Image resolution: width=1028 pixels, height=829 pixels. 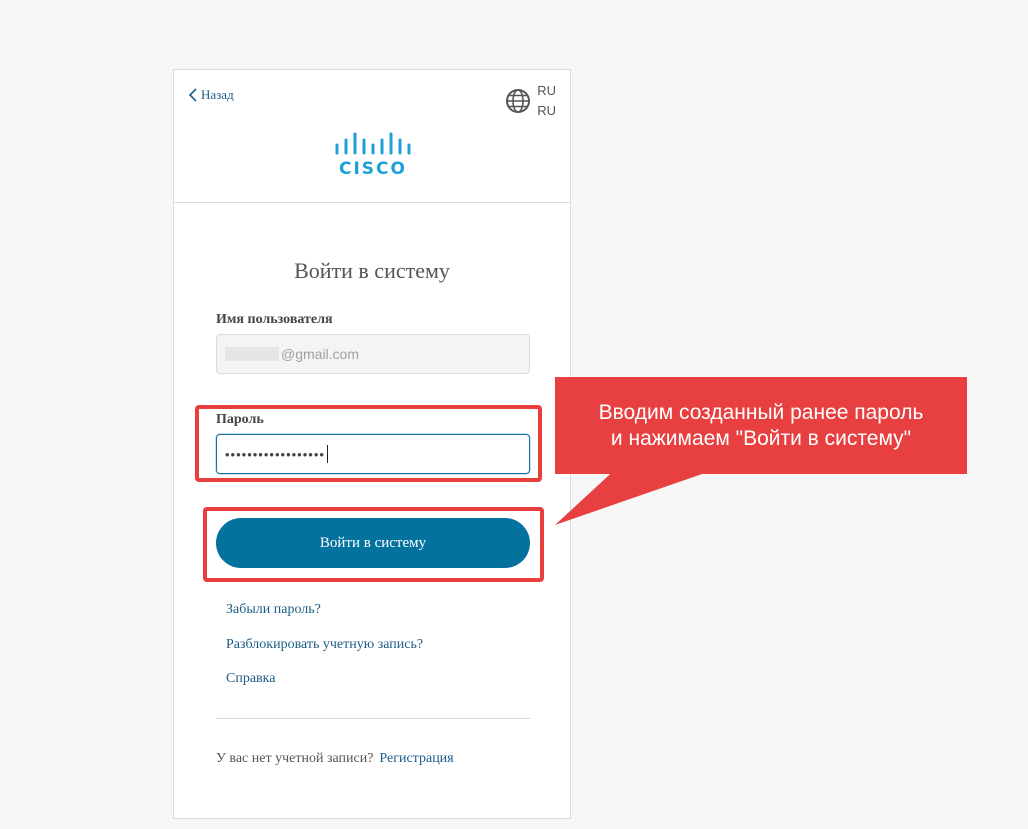 What do you see at coordinates (373, 143) in the screenshot?
I see `cisco-bridge-icon` at bounding box center [373, 143].